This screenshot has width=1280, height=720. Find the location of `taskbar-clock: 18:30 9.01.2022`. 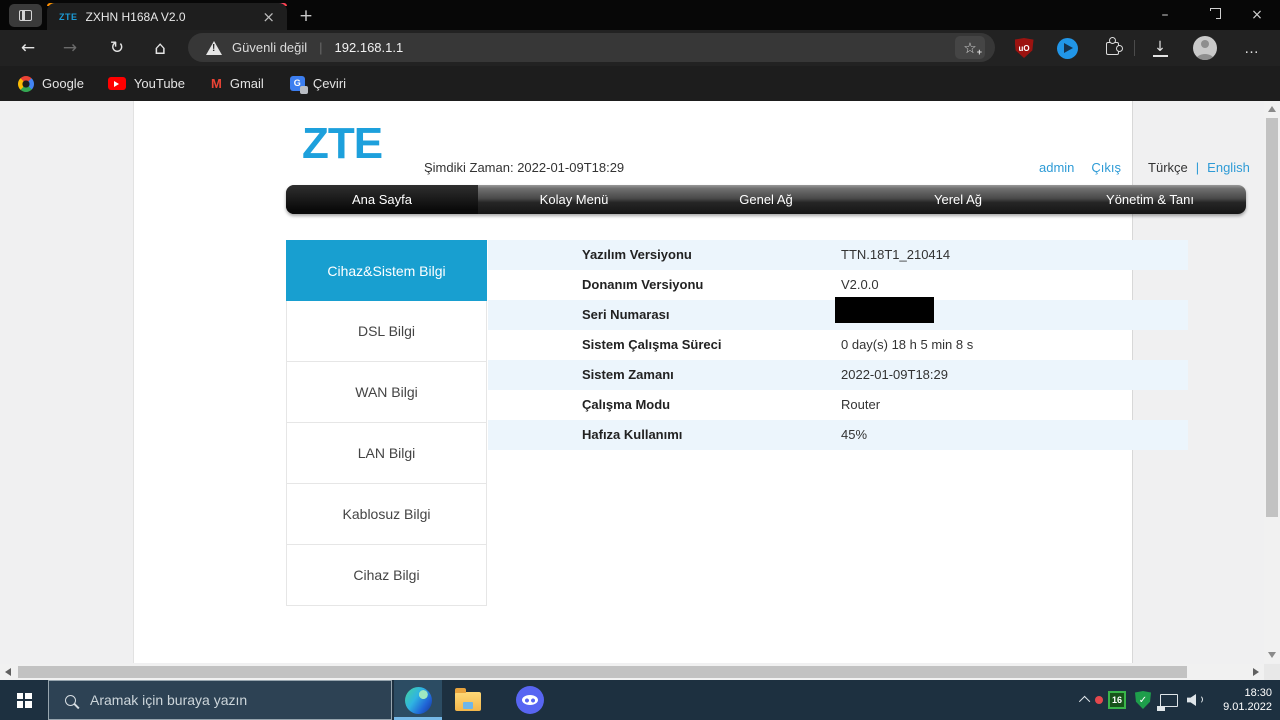

taskbar-clock: 18:30 9.01.2022 is located at coordinates (1244, 700).